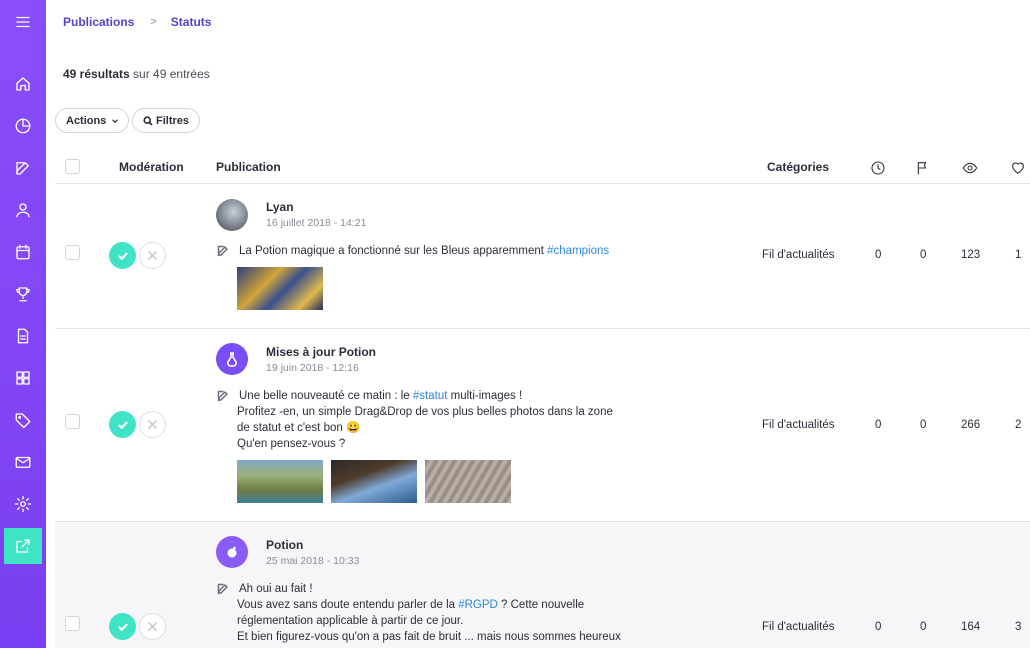 The image size is (1030, 648). Describe the element at coordinates (291, 444) in the screenshot. I see `post-text-line: Qu'en pensez-vous ?` at that location.